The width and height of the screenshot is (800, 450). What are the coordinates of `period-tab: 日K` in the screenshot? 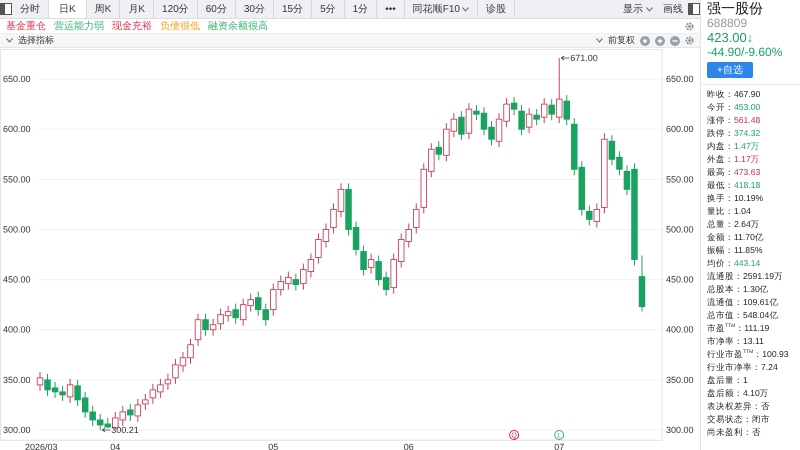 It's located at (68, 9).